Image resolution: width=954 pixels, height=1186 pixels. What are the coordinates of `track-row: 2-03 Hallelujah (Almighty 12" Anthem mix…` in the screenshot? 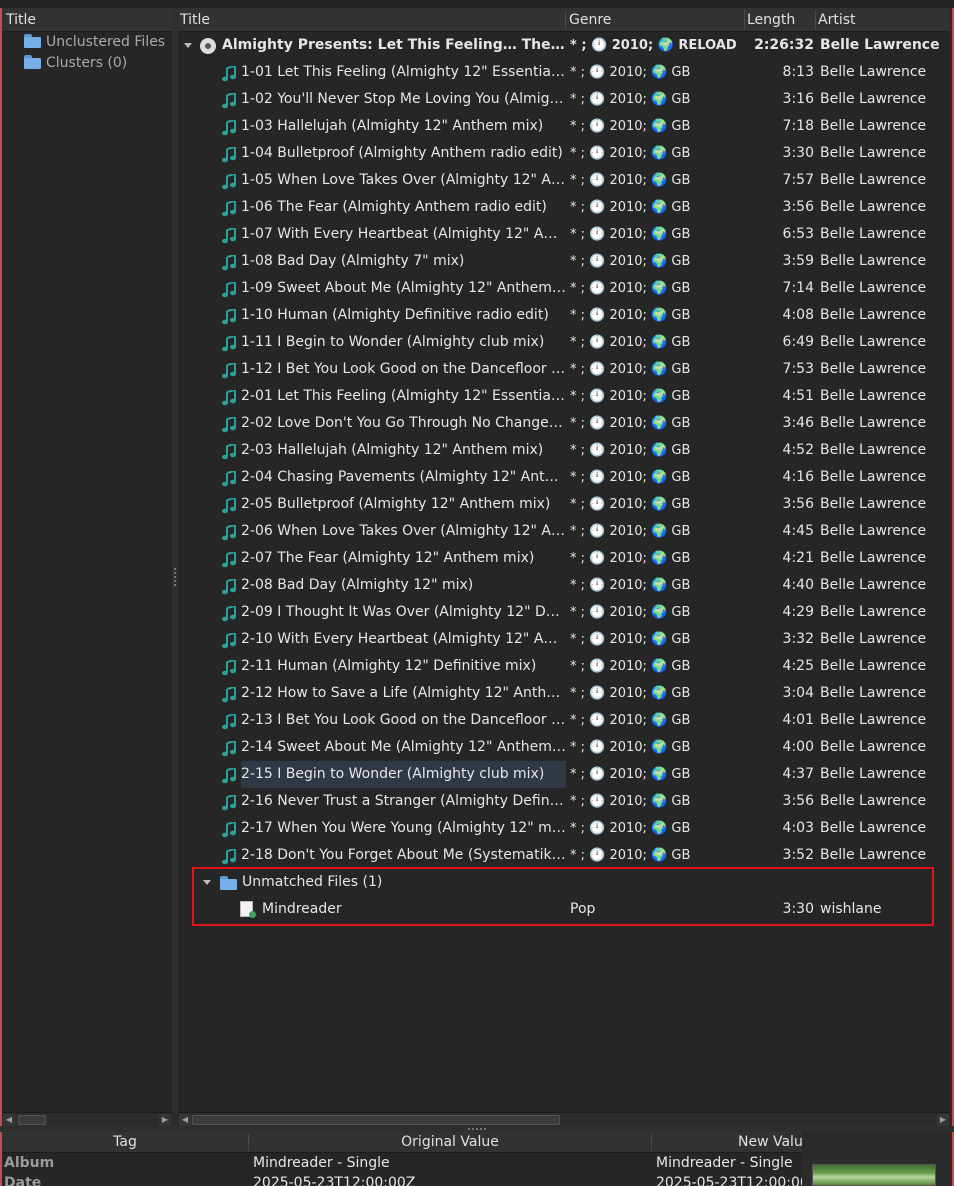 It's located at (564, 450).